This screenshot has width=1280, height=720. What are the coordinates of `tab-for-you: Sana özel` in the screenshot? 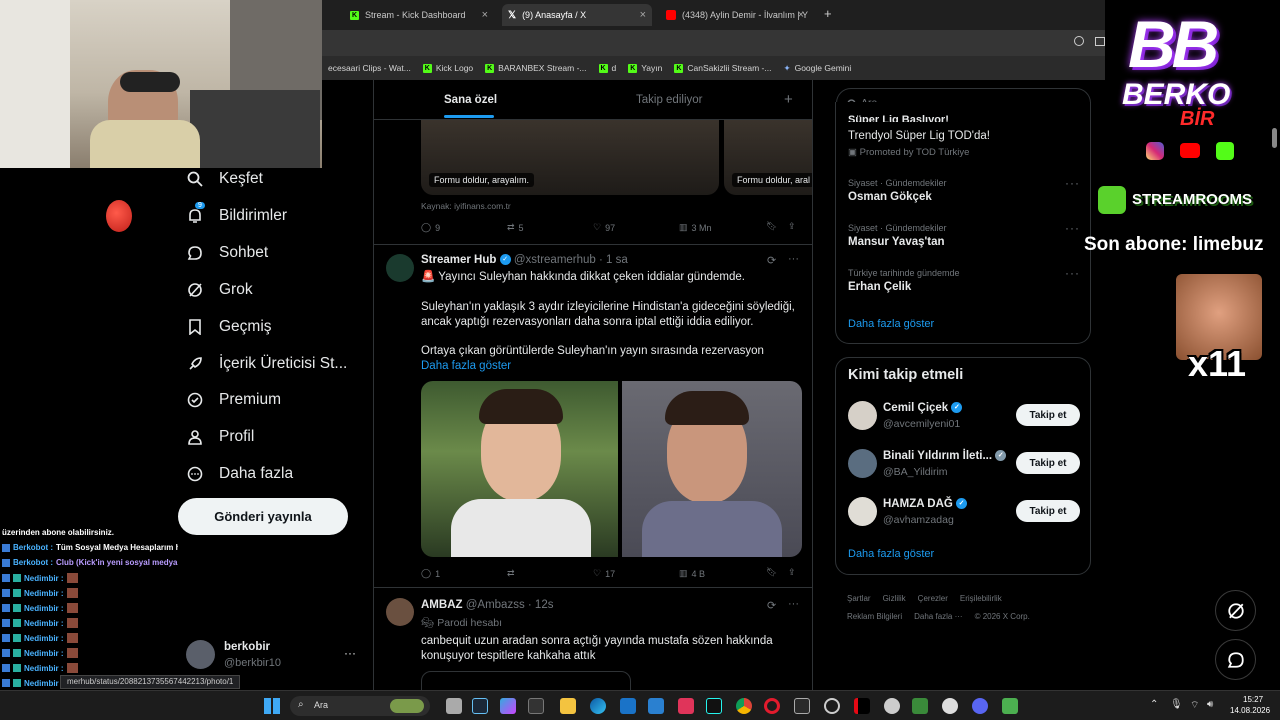 It's located at (470, 100).